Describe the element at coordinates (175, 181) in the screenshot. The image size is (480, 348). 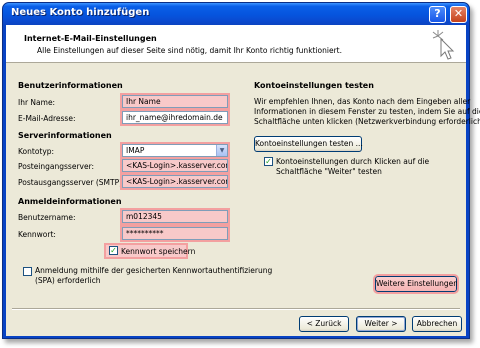
I see `outgoing-server-field: <KAS-Login>.kasserver.com` at that location.